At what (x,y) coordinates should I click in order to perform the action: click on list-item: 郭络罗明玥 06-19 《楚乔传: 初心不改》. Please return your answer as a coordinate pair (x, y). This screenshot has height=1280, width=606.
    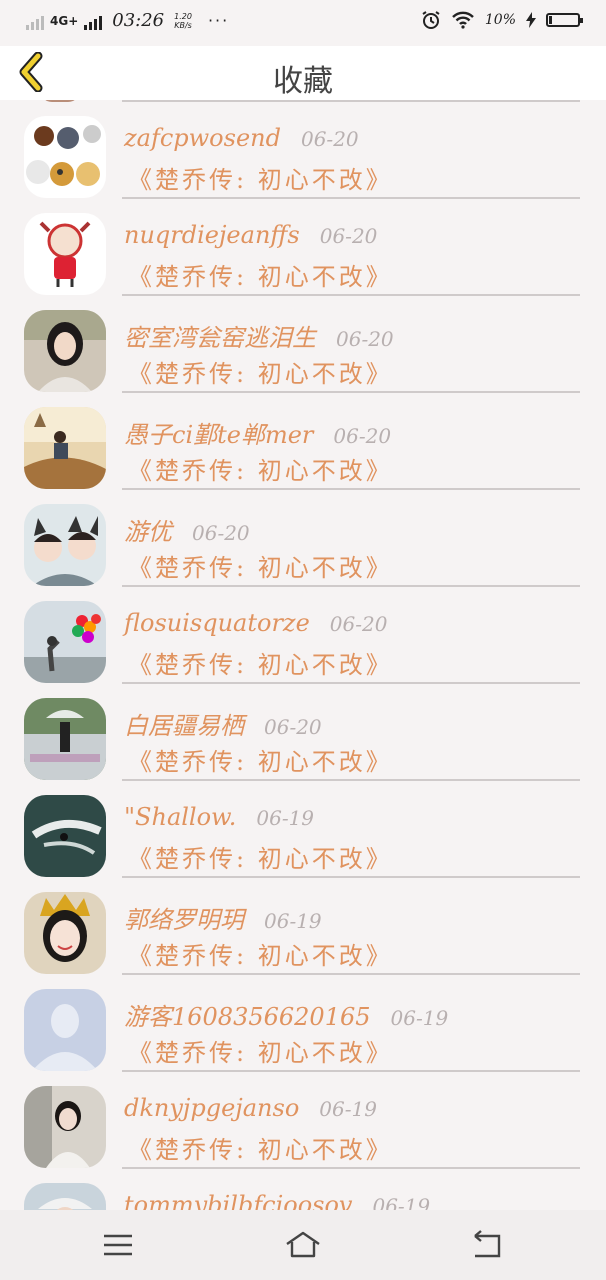
    Looking at the image, I should click on (303, 925).